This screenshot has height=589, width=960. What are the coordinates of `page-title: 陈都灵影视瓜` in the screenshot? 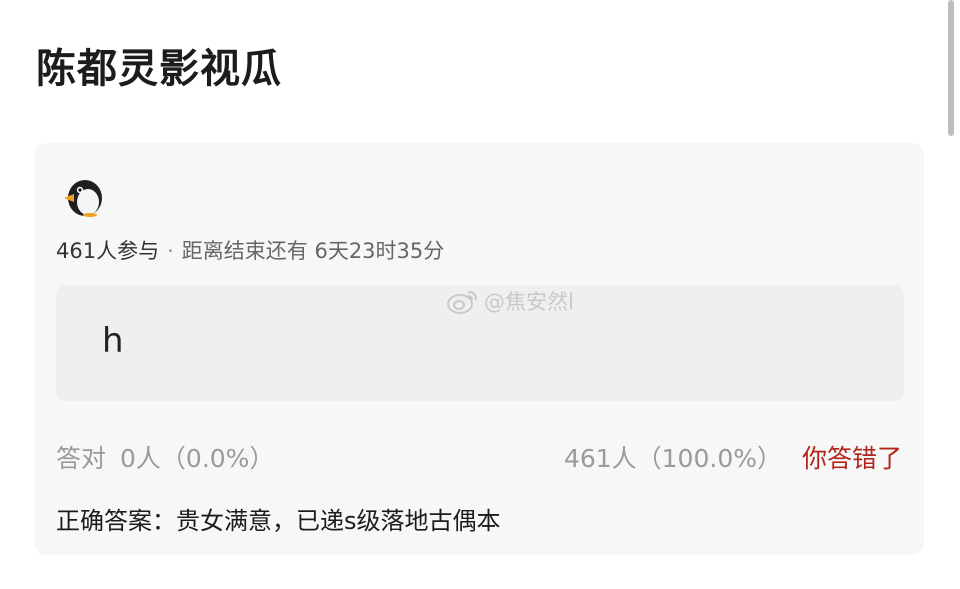 It's located at (159, 69).